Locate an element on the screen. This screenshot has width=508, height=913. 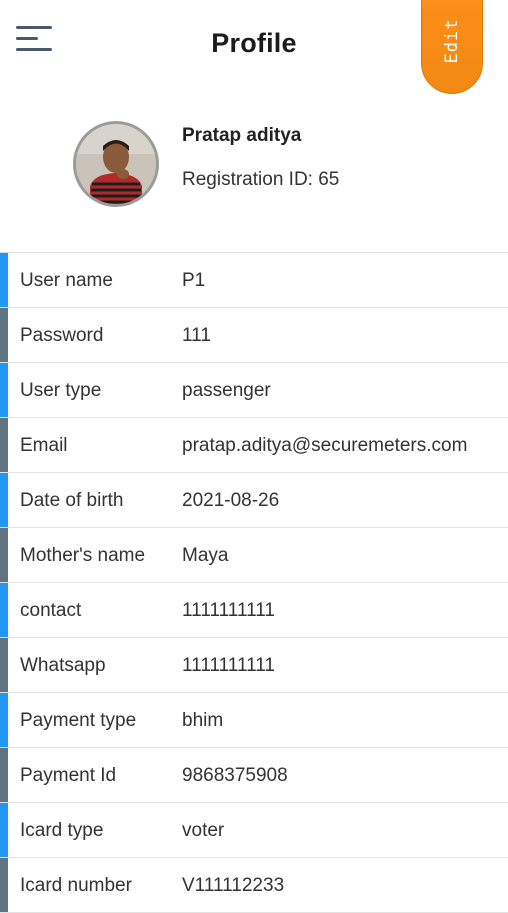
detail-row-user-type: User type passenger is located at coordinates (254, 390).